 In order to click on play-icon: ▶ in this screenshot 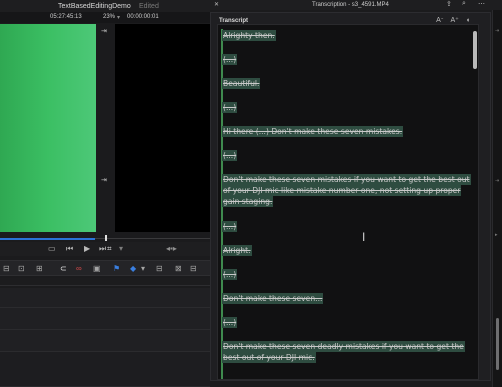, I will do `click(87, 248)`.